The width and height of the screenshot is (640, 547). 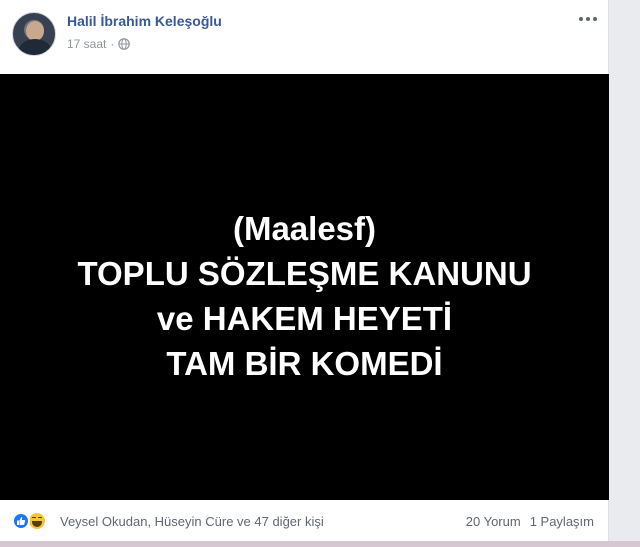 What do you see at coordinates (124, 44) in the screenshot?
I see `globe-icon` at bounding box center [124, 44].